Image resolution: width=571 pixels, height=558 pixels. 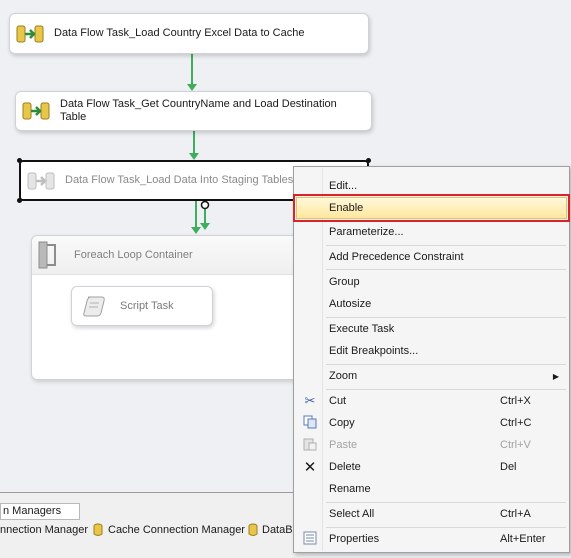 I want to click on container-title: Foreach Loop Container, so click(x=133, y=255).